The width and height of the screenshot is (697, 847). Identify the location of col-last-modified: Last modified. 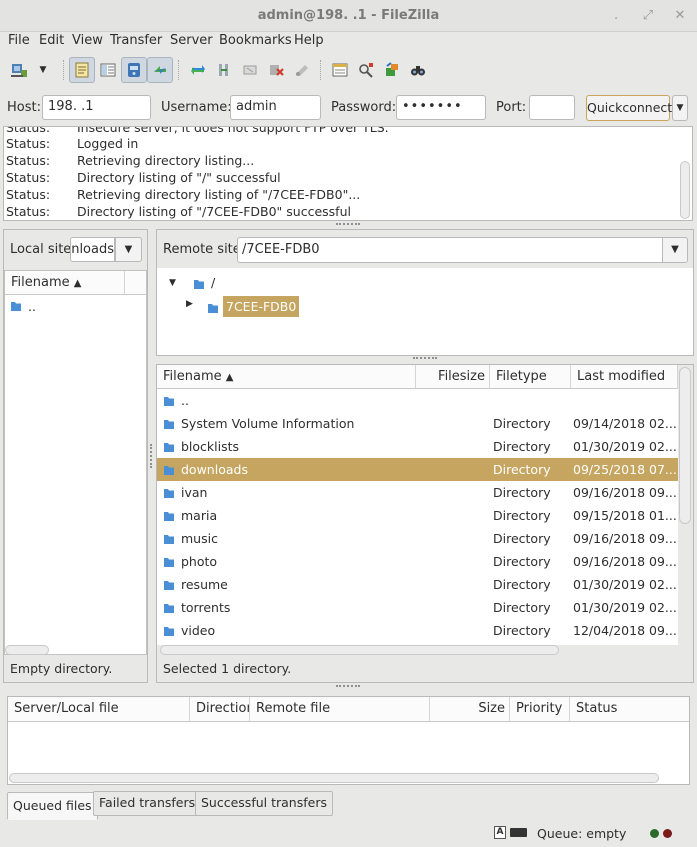
(624, 377).